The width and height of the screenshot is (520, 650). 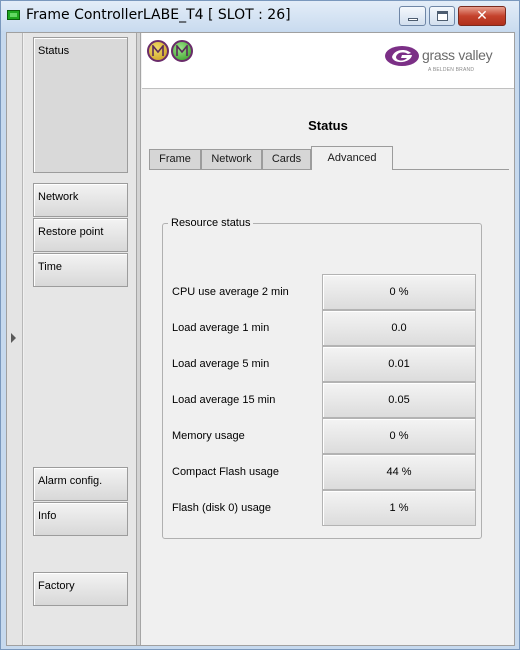 I want to click on sidebar-item-restore-point: Restore point, so click(x=80, y=235).